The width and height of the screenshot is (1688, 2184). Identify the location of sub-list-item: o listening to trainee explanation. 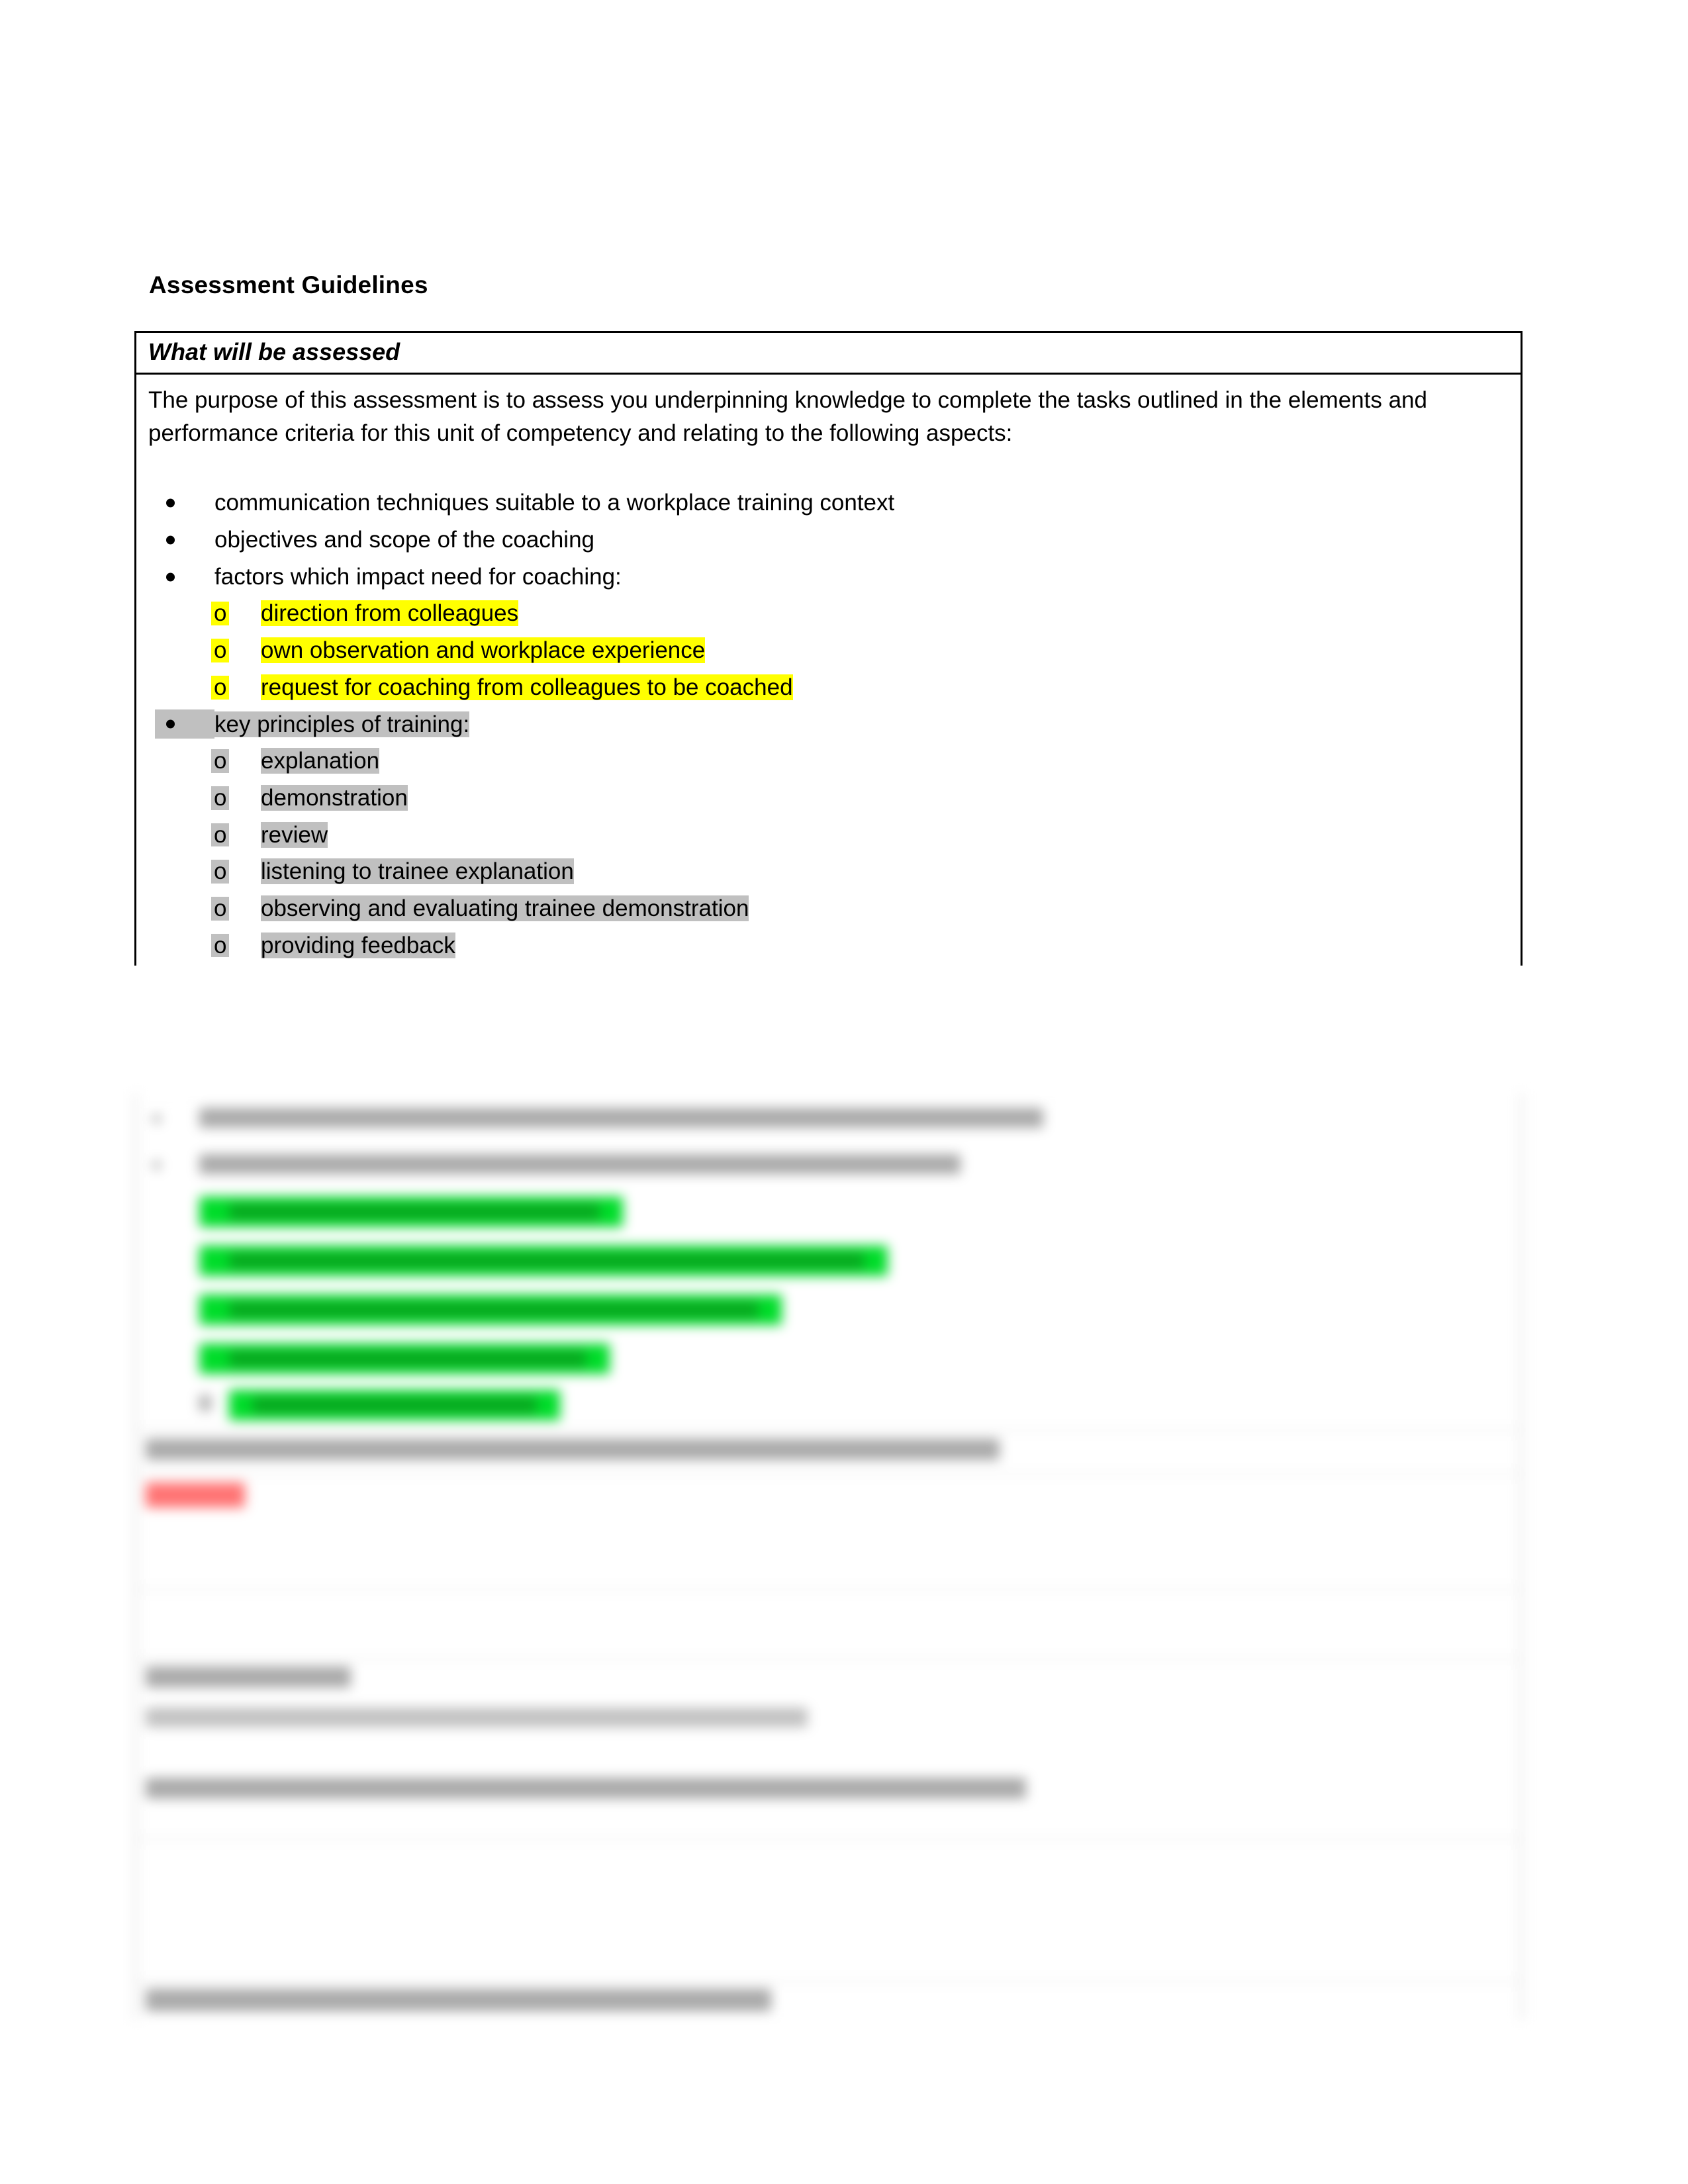
(834, 872).